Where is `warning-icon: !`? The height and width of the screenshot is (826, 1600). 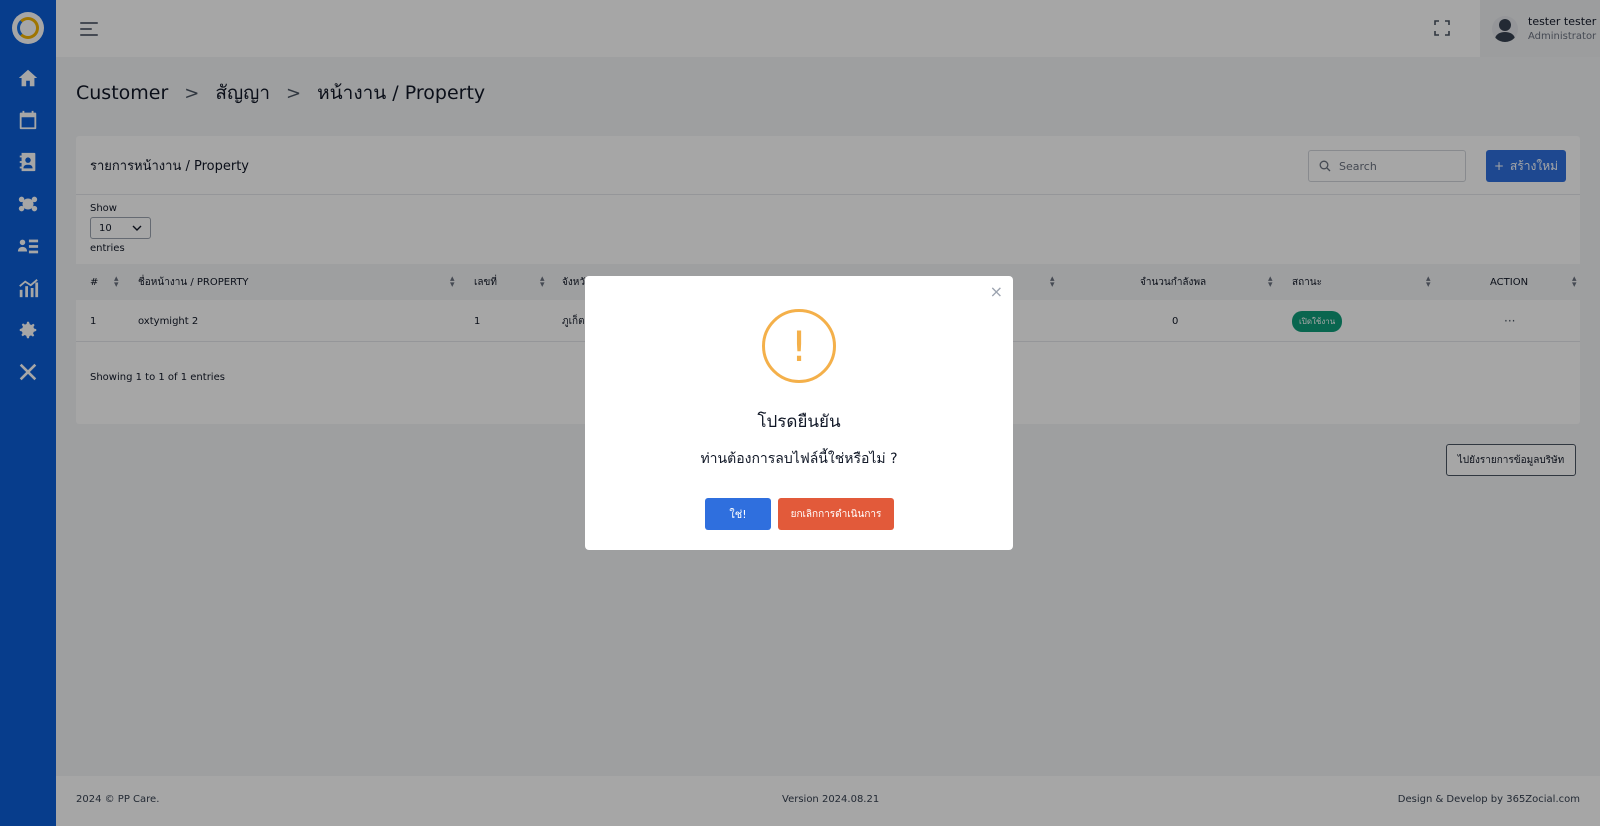 warning-icon: ! is located at coordinates (799, 346).